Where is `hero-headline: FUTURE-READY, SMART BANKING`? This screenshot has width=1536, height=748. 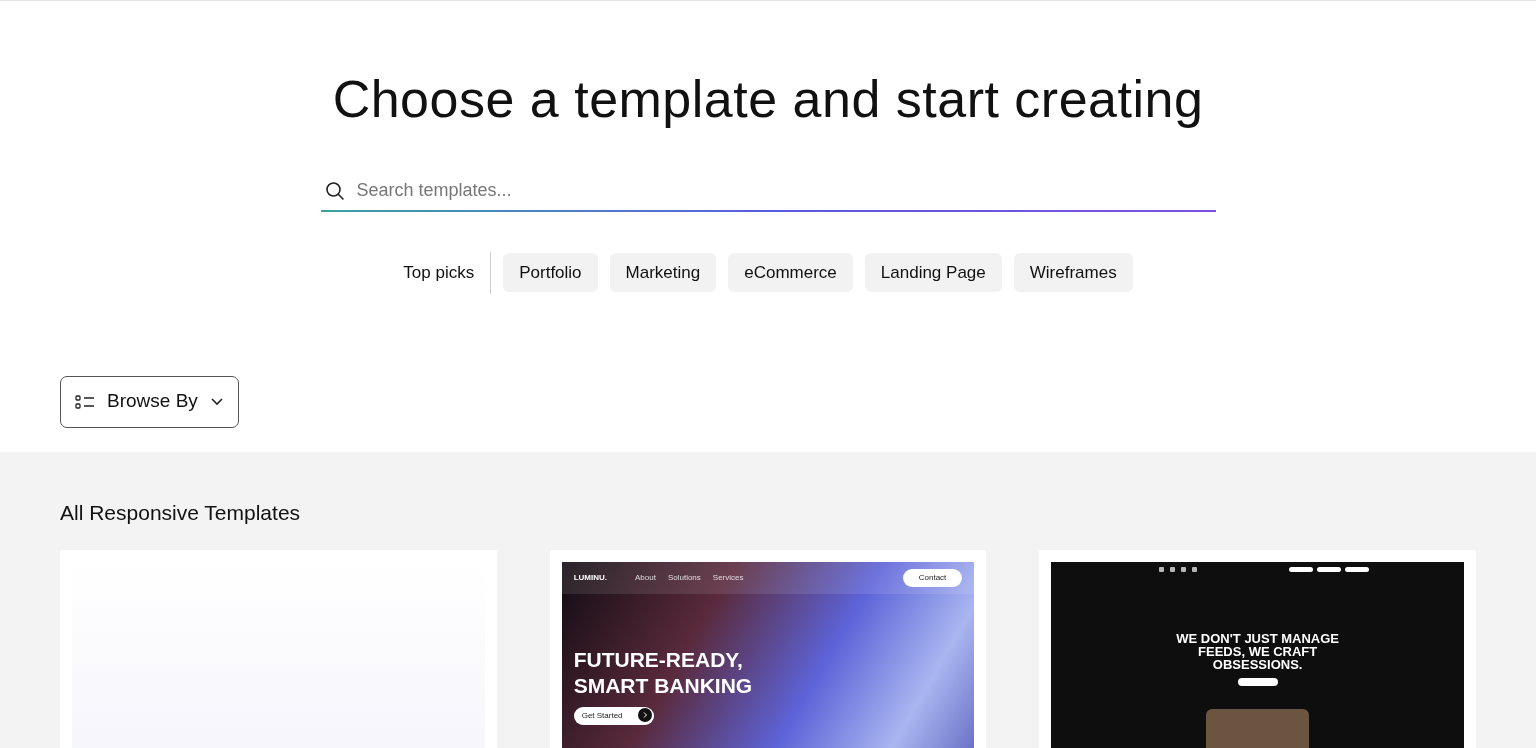 hero-headline: FUTURE-READY, SMART BANKING is located at coordinates (663, 672).